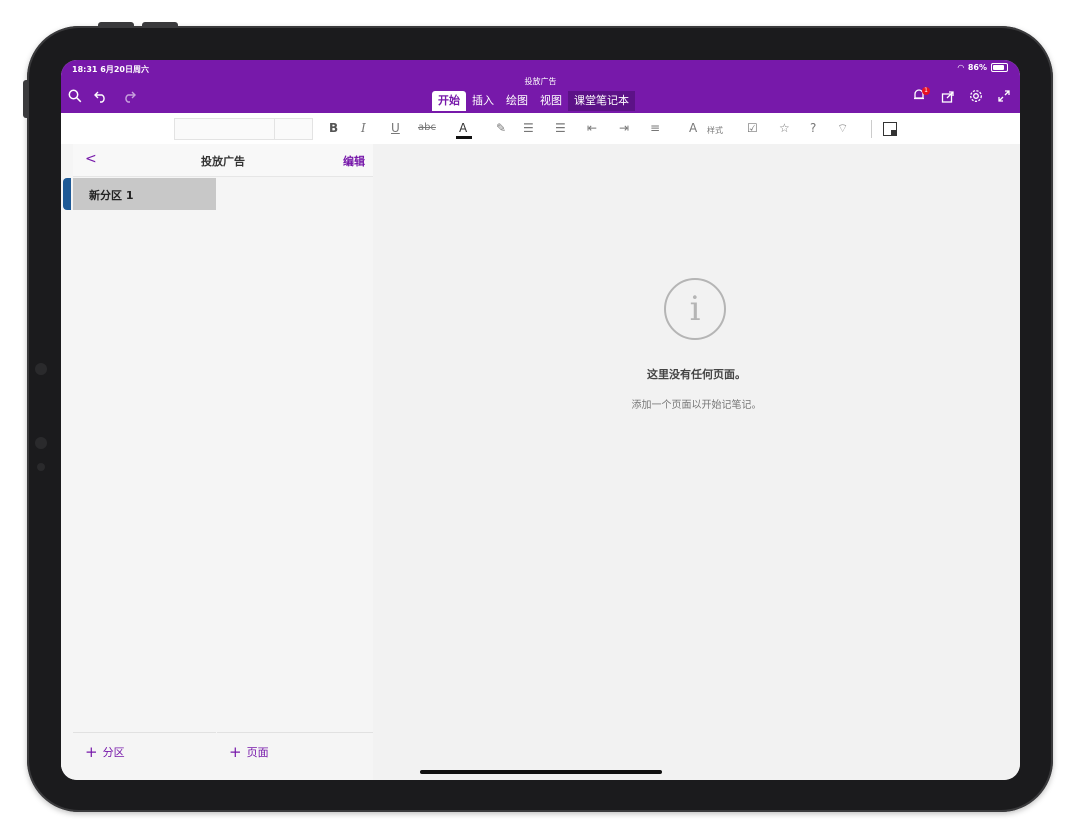 This screenshot has height=840, width=1080. Describe the element at coordinates (464, 137) in the screenshot. I see `font-color-swatch` at that location.